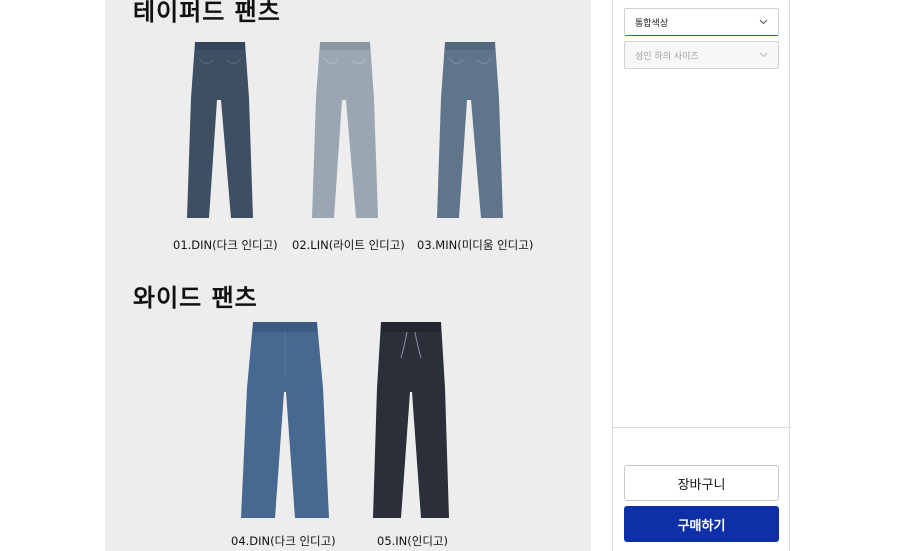 This screenshot has height=551, width=900. Describe the element at coordinates (285, 420) in the screenshot. I see `jeans-image-wide-din` at that location.